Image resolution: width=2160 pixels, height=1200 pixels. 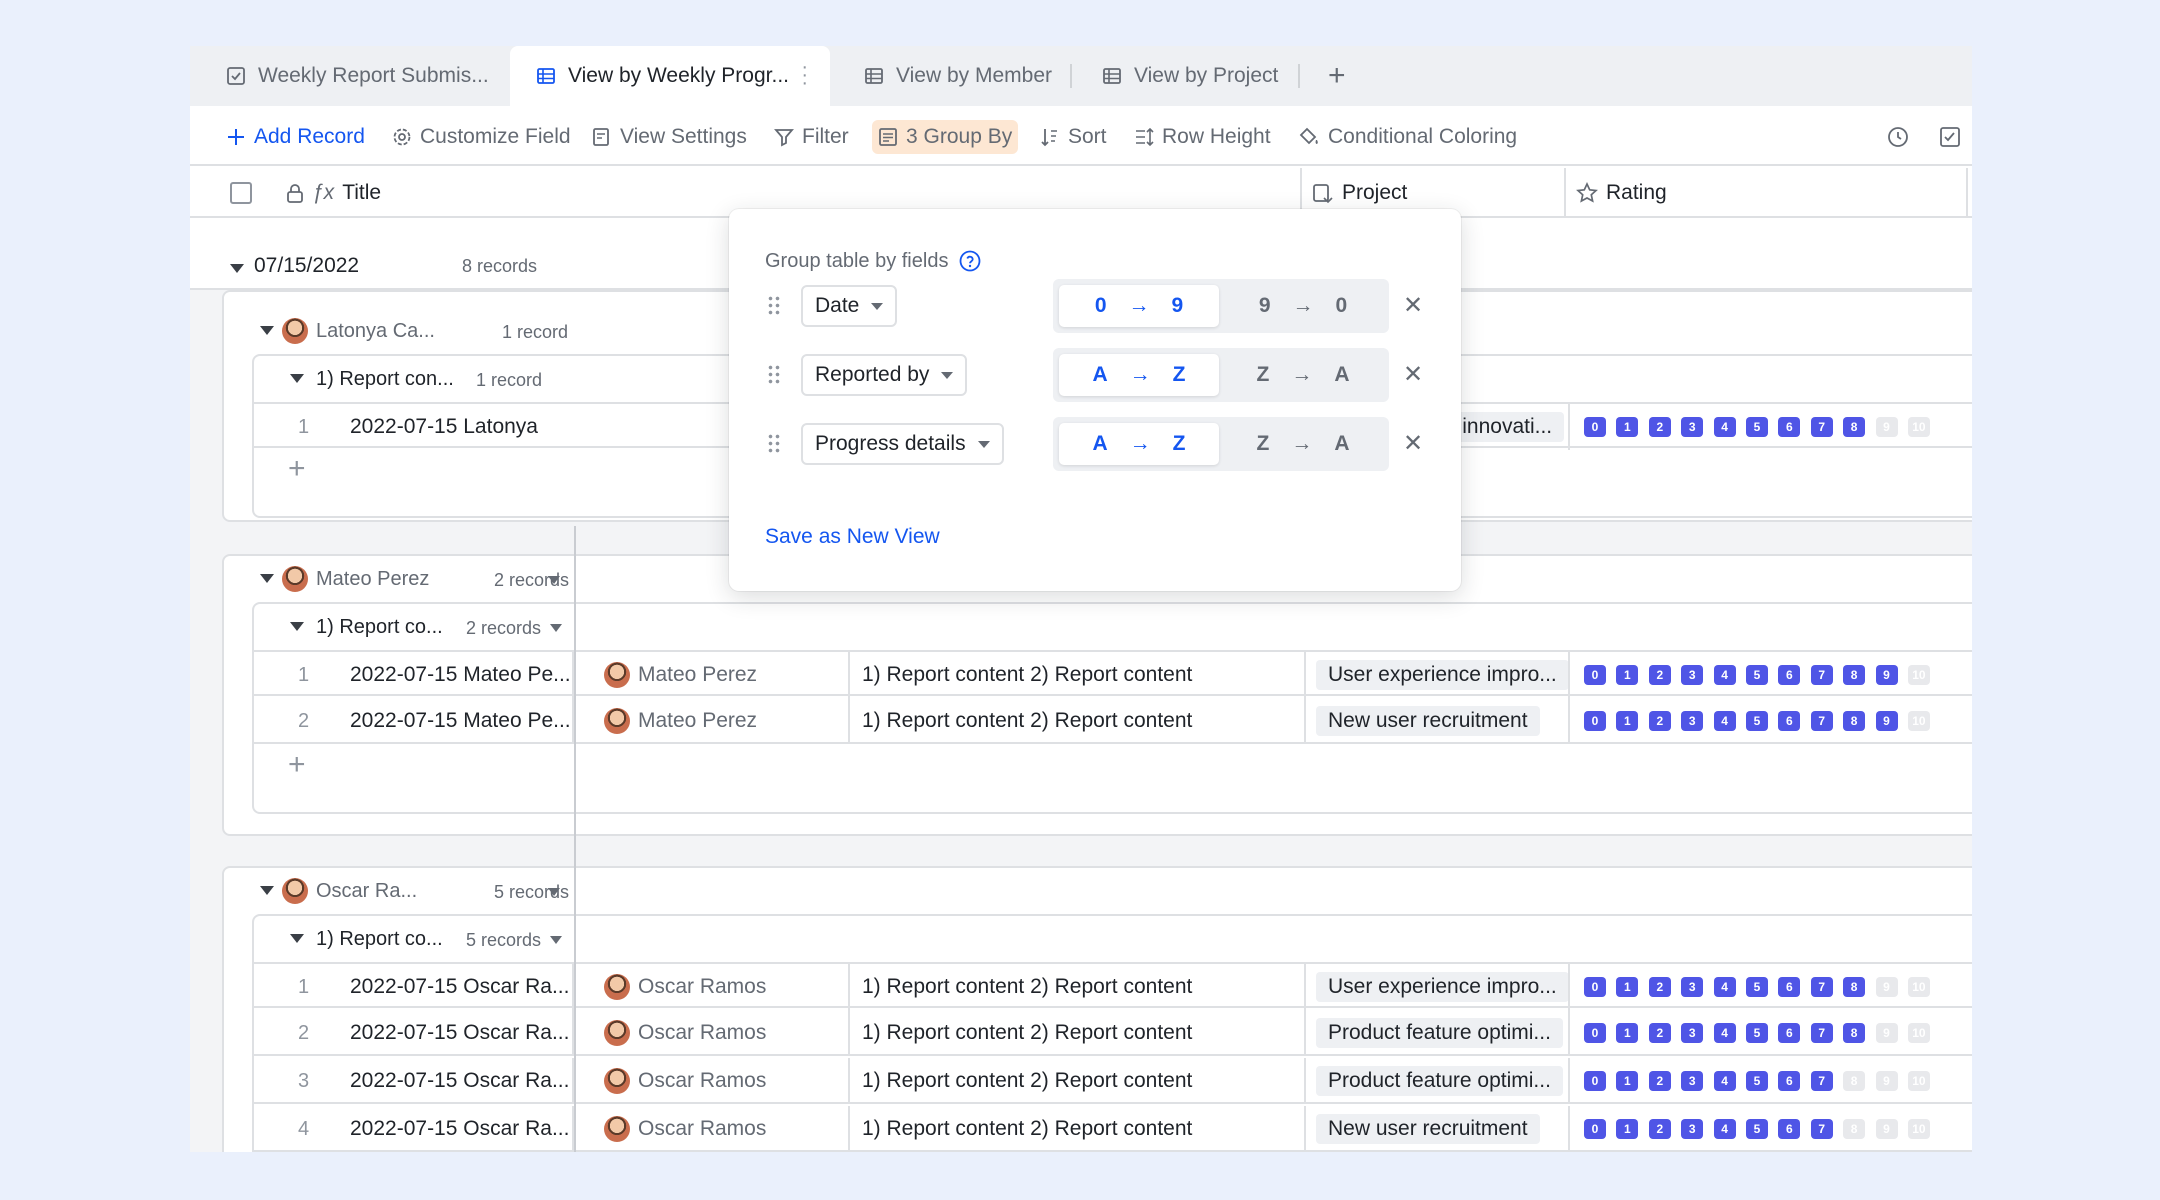 I want to click on help-icon, so click(x=970, y=261).